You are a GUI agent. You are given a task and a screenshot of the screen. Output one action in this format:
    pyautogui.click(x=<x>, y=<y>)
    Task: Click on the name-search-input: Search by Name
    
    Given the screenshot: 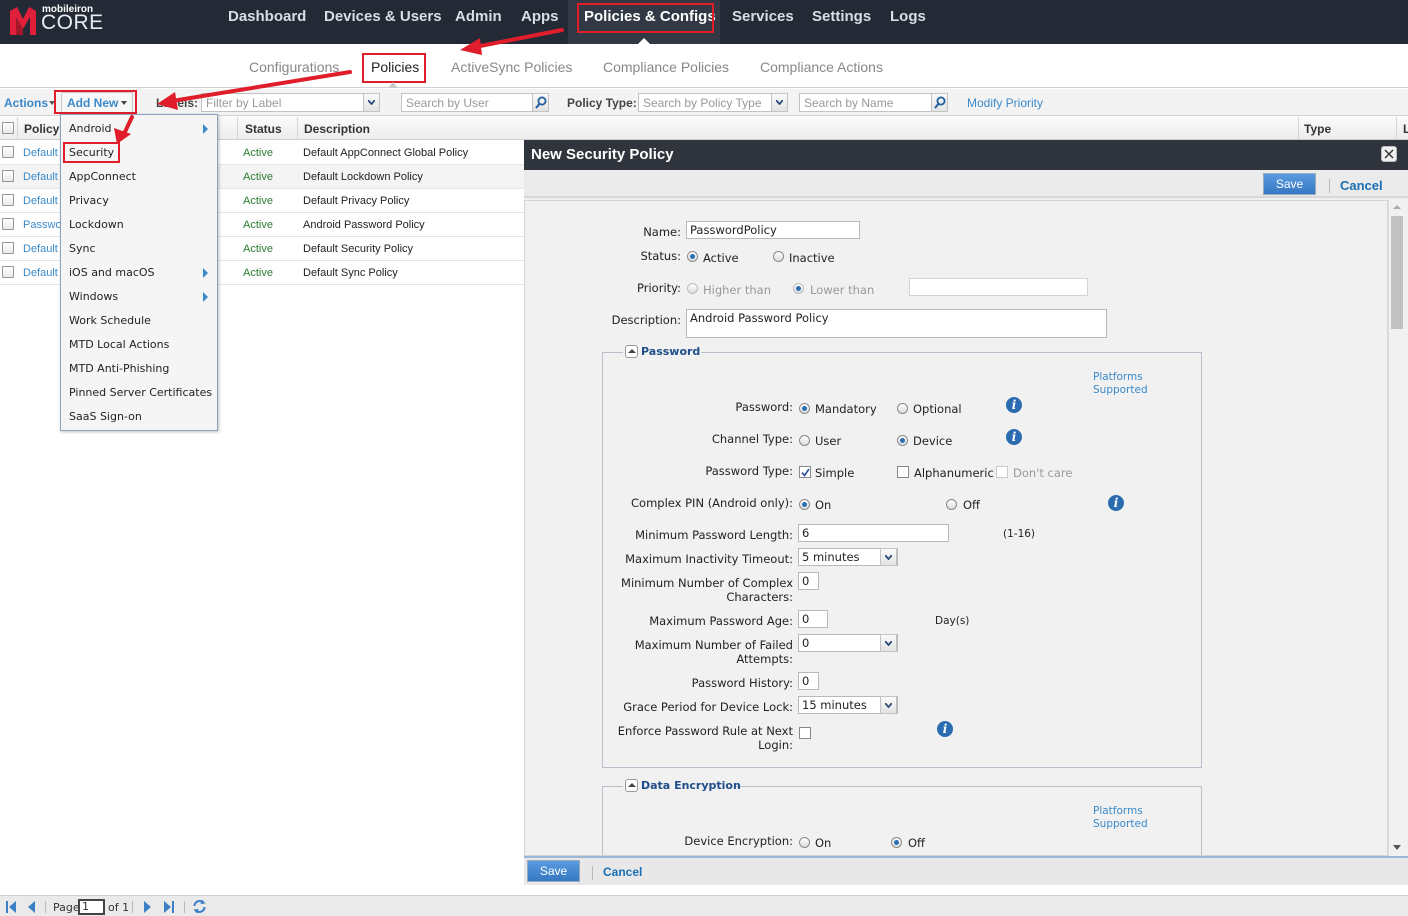 What is the action you would take?
    pyautogui.click(x=865, y=102)
    